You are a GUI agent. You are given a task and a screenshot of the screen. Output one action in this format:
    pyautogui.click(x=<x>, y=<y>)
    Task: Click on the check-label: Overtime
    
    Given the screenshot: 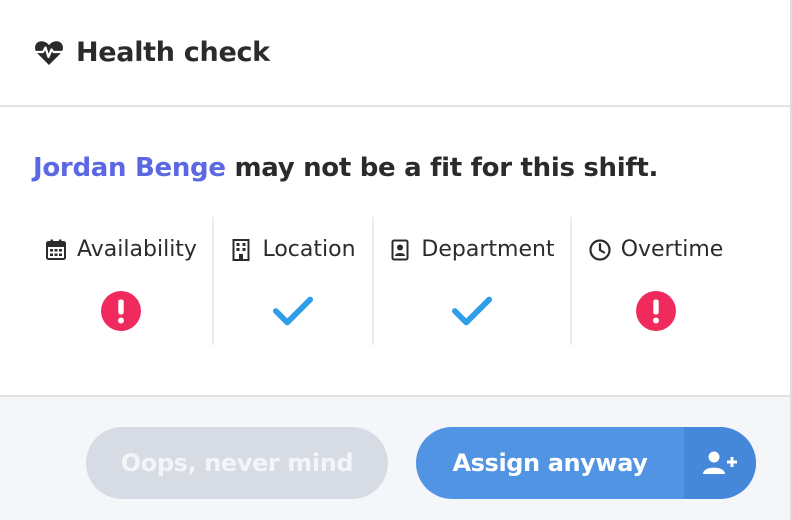 What is the action you would take?
    pyautogui.click(x=672, y=249)
    